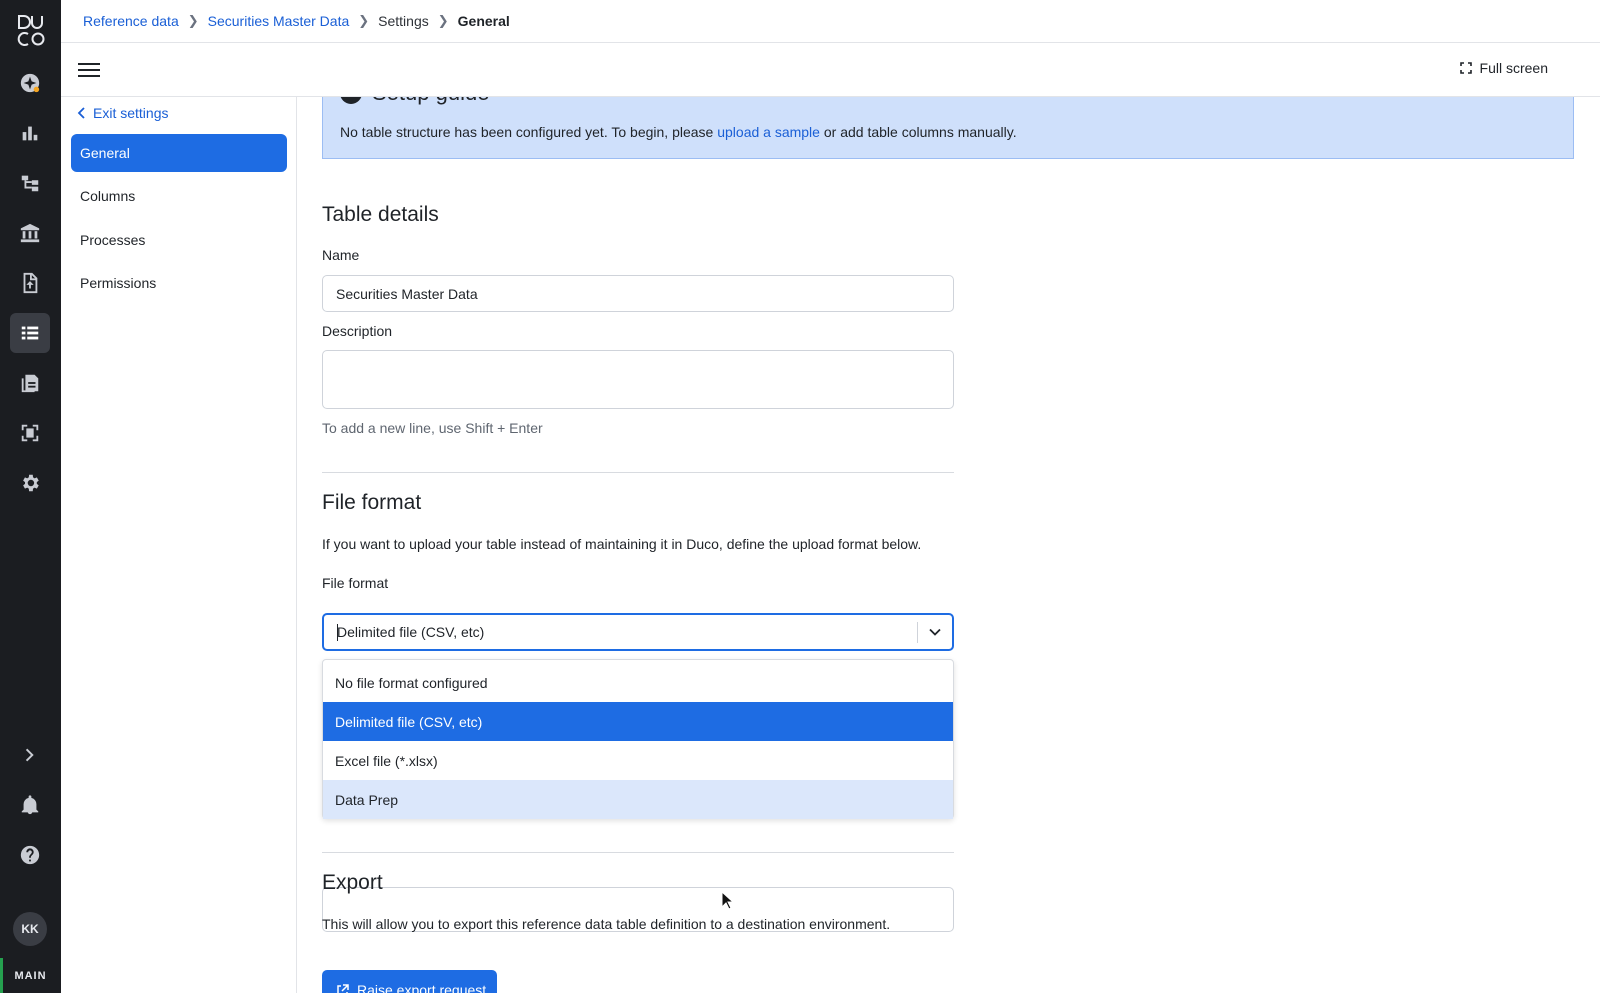  I want to click on chevron-down-icon, so click(935, 632).